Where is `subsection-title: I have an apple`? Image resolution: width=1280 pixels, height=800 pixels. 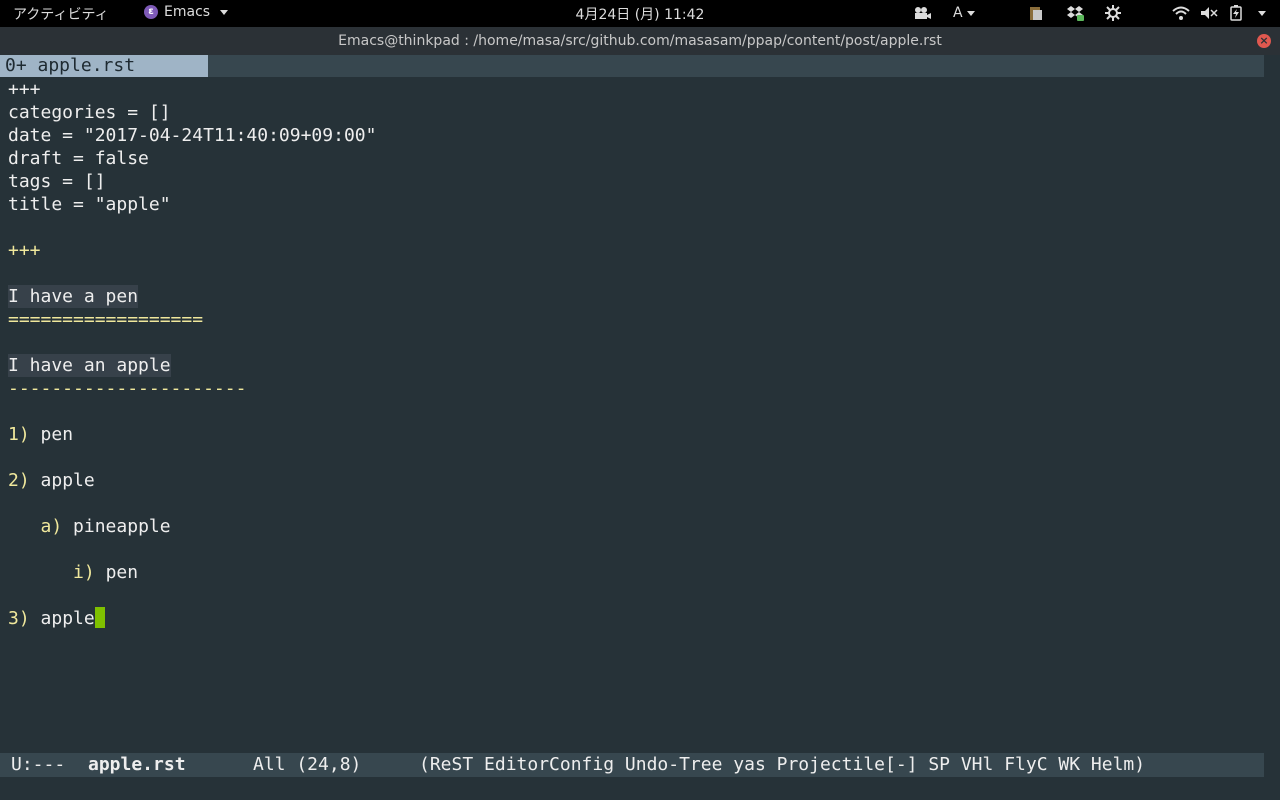 subsection-title: I have an apple is located at coordinates (89, 365).